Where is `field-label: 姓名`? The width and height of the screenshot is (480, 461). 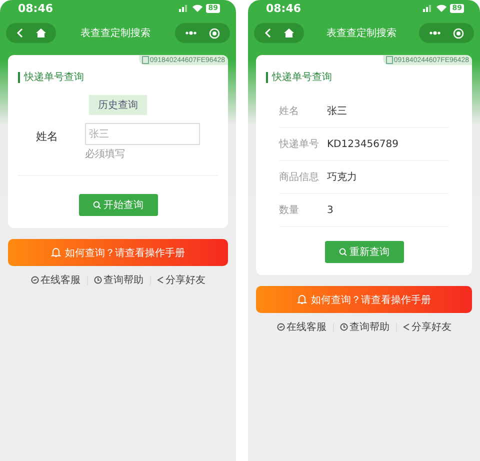 field-label: 姓名 is located at coordinates (47, 136).